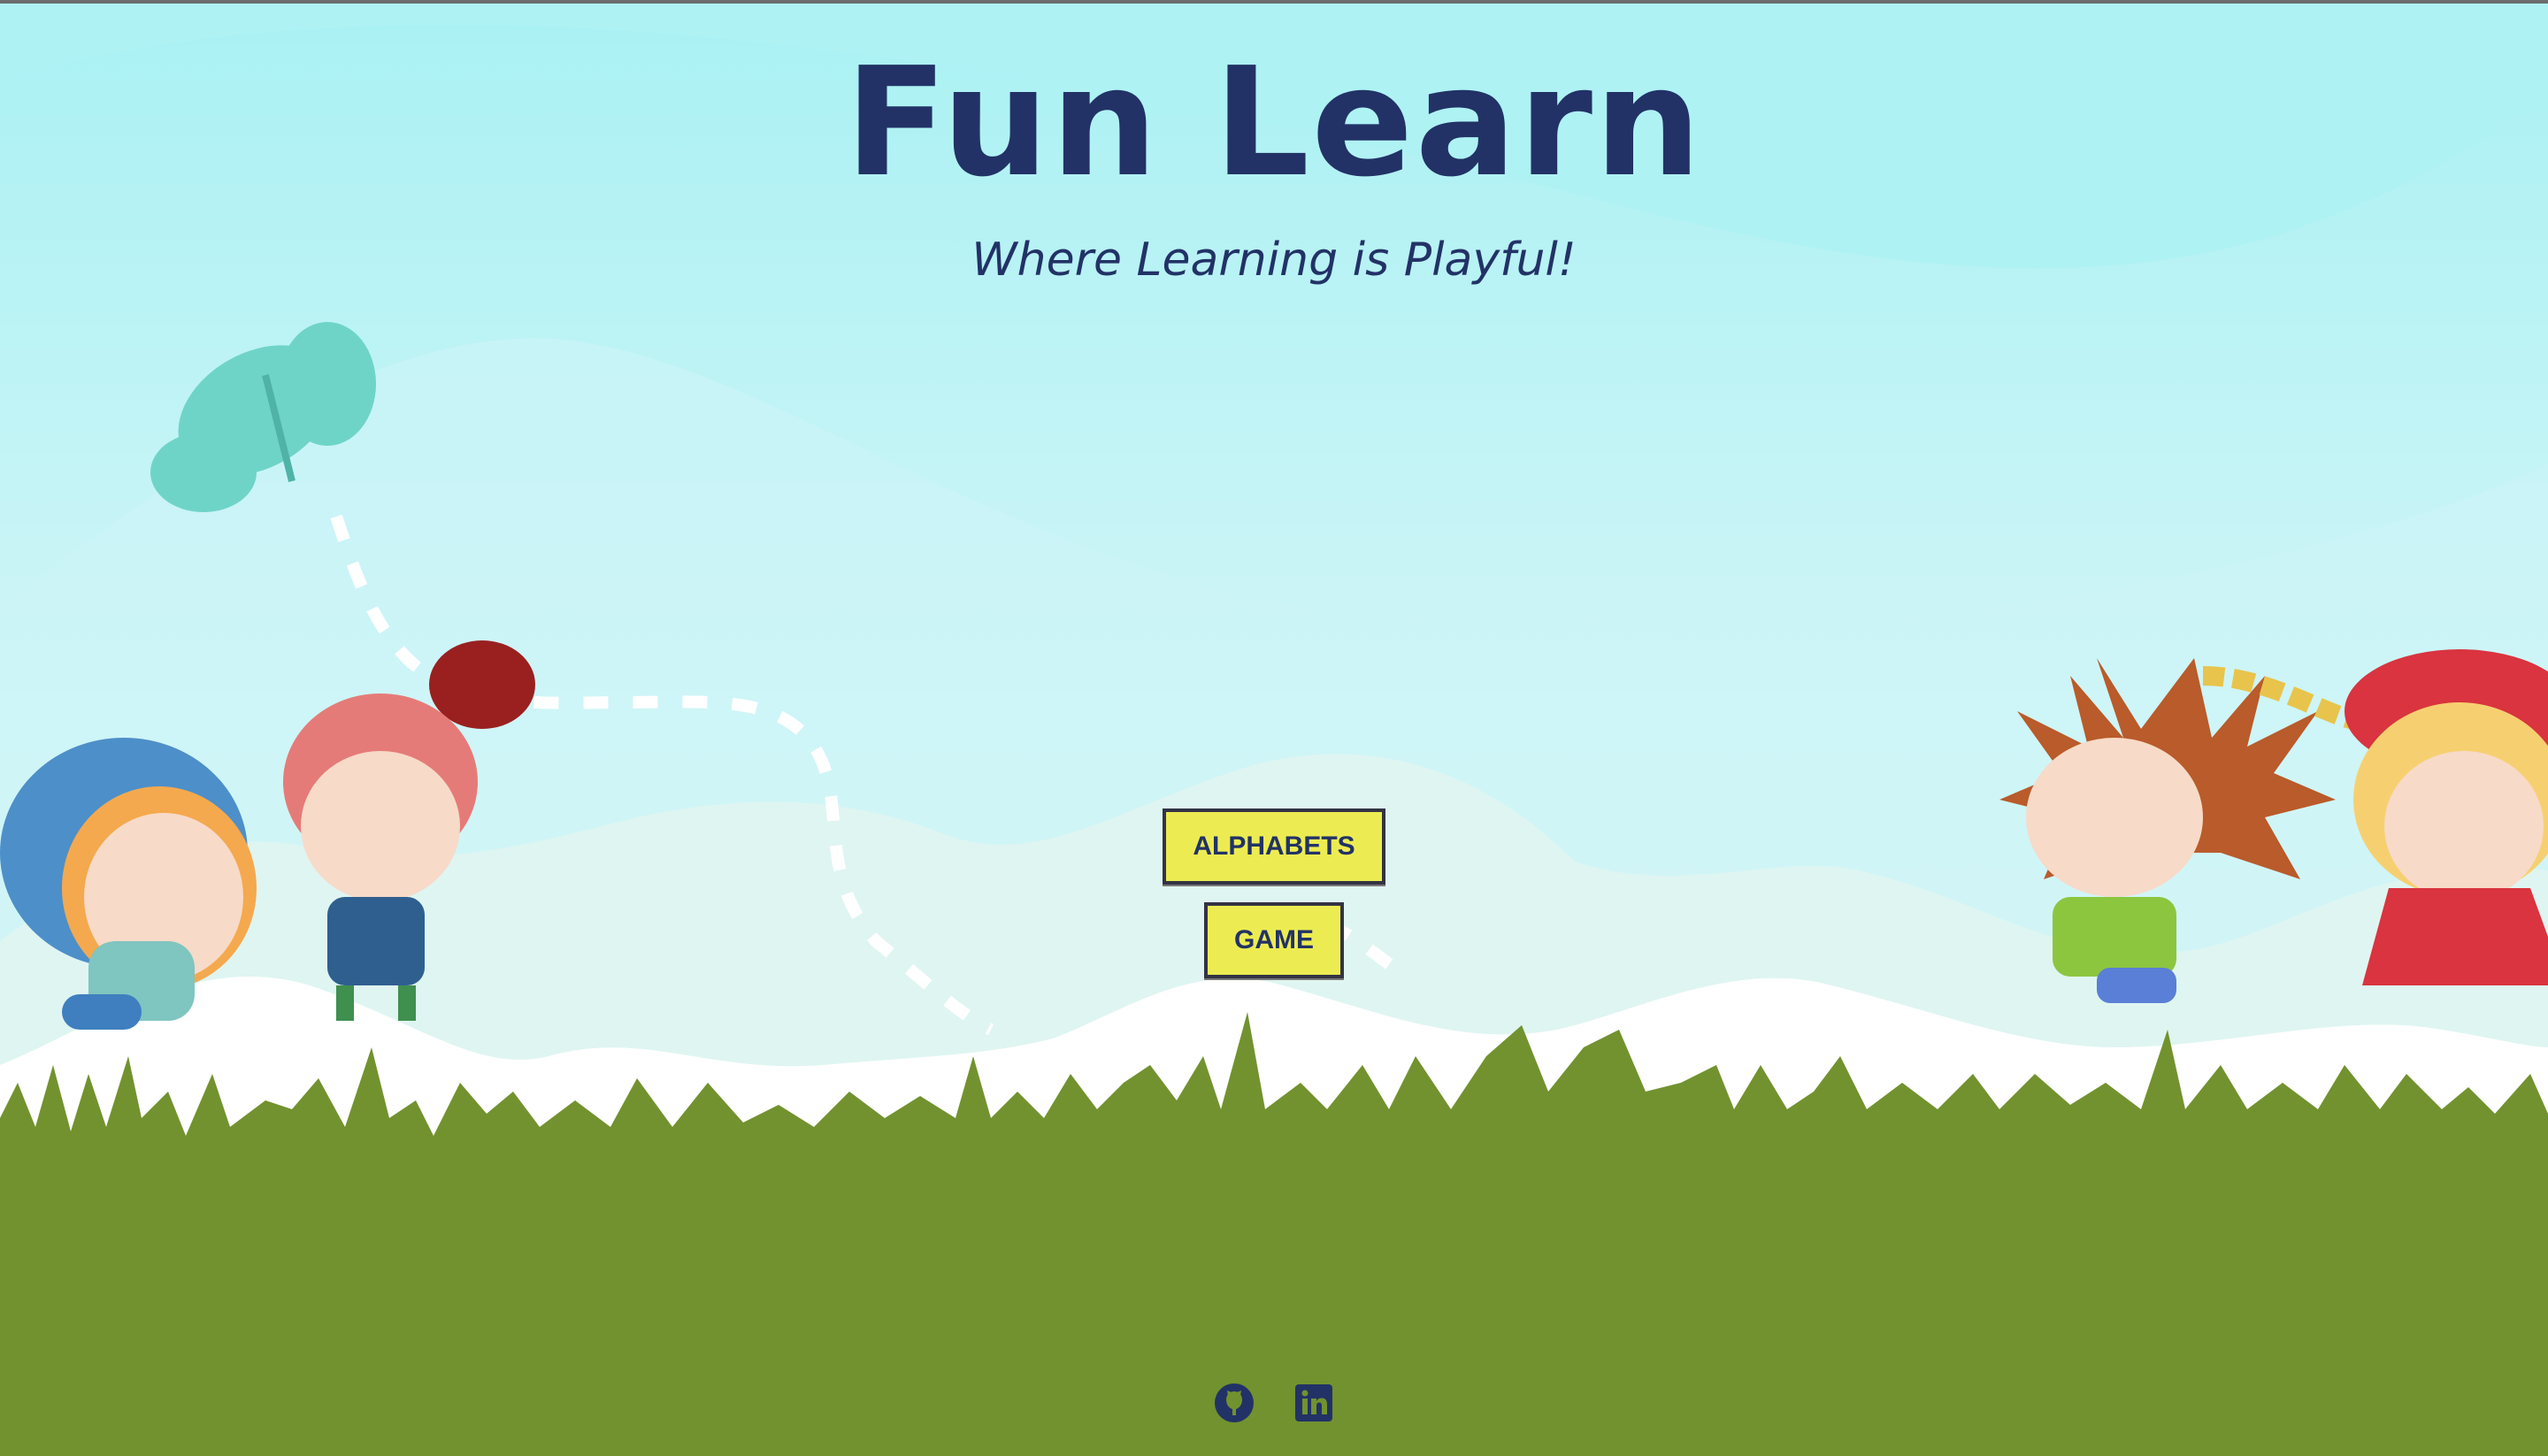 The height and width of the screenshot is (1456, 2548). Describe the element at coordinates (1314, 1403) in the screenshot. I see `linkedin-icon` at that location.